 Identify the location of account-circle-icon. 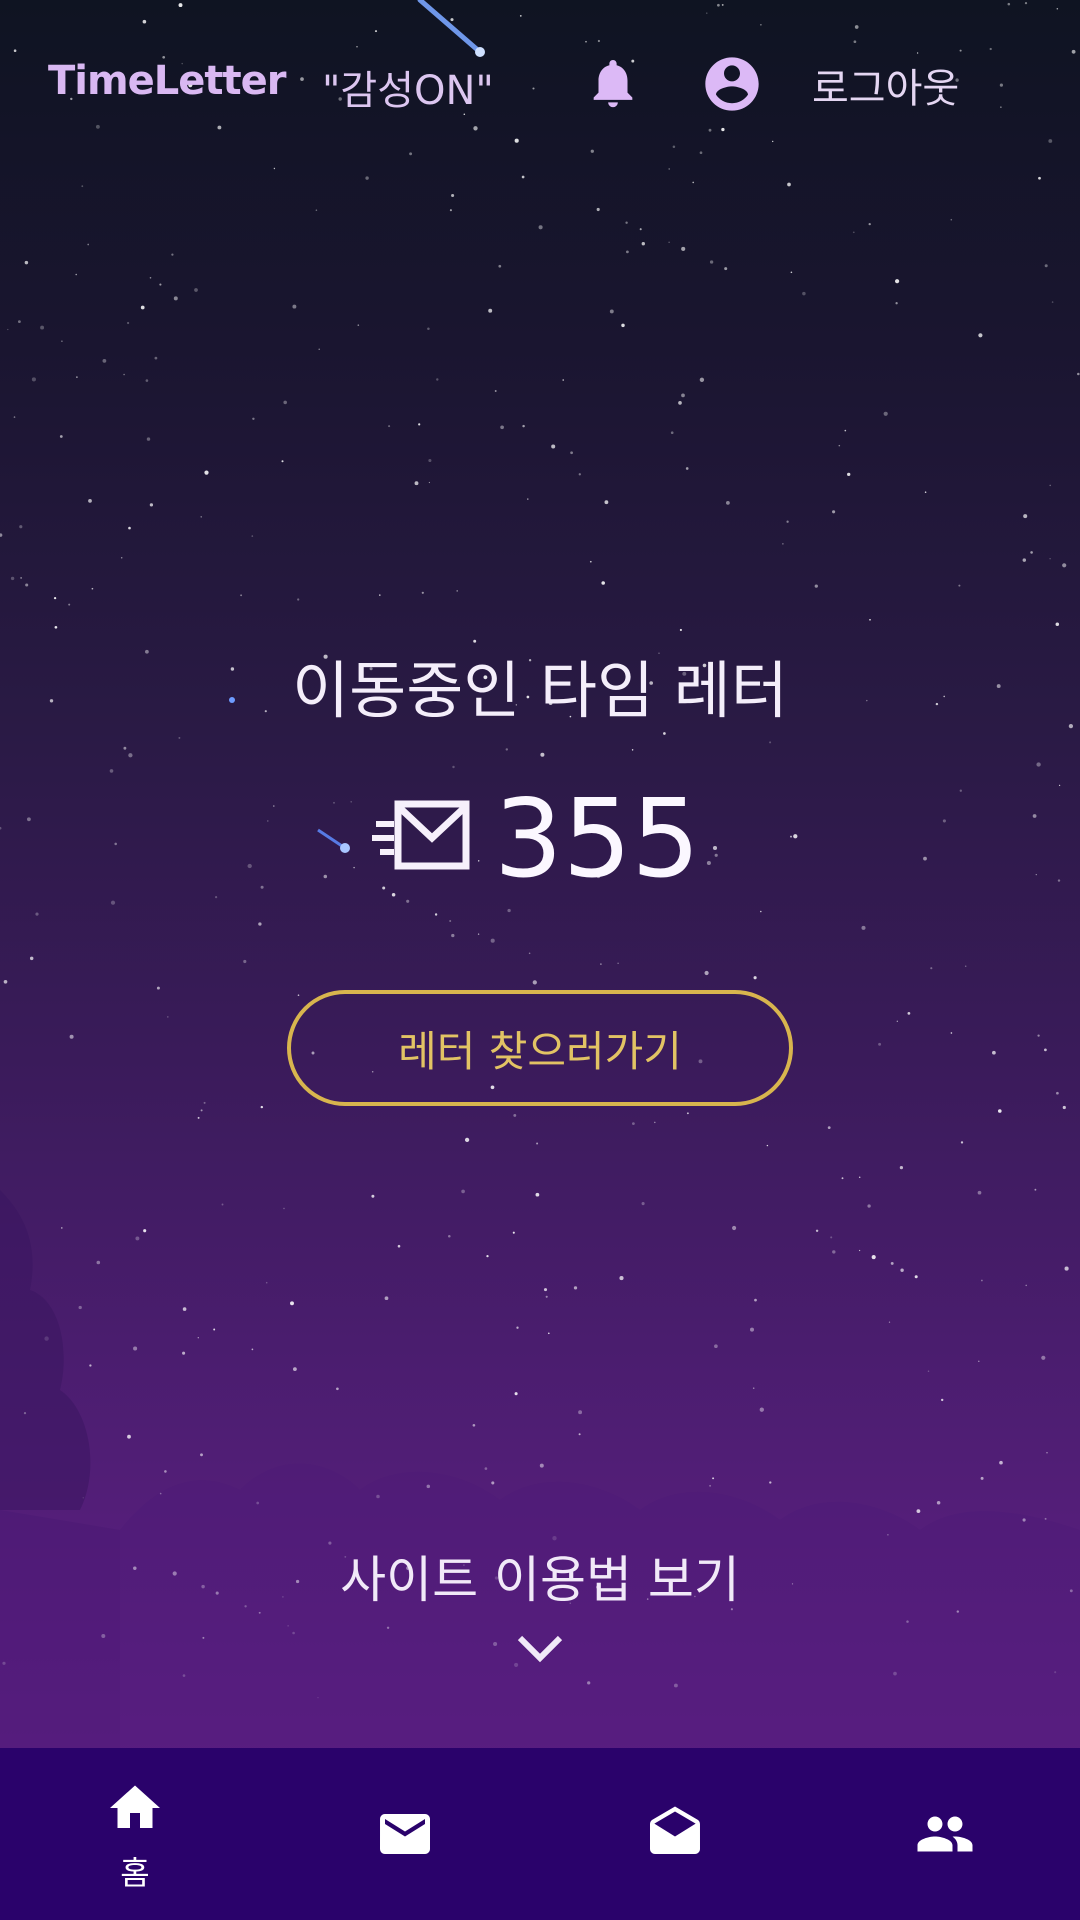
(732, 84).